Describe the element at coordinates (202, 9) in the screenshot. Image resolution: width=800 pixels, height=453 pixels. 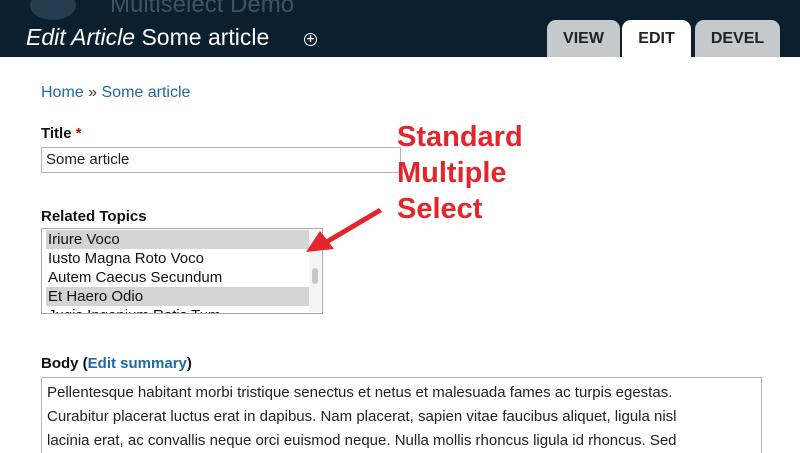
I see `site-name: Multiselect Demo` at that location.